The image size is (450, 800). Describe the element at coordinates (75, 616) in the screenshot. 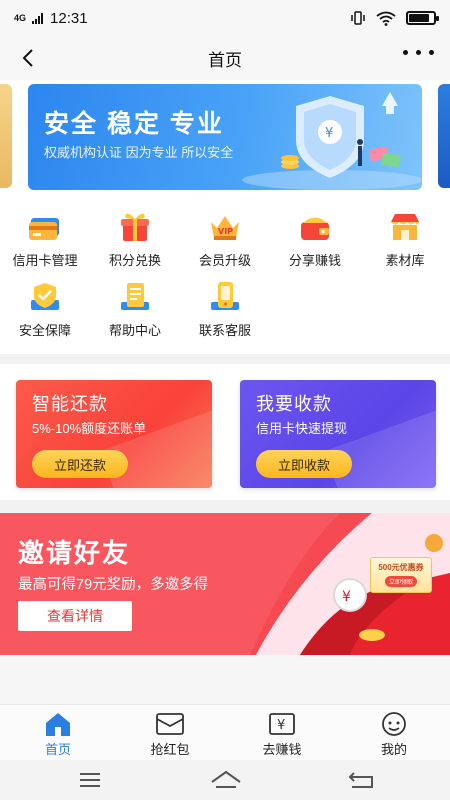

I see `view-details-button: 查看详情` at that location.